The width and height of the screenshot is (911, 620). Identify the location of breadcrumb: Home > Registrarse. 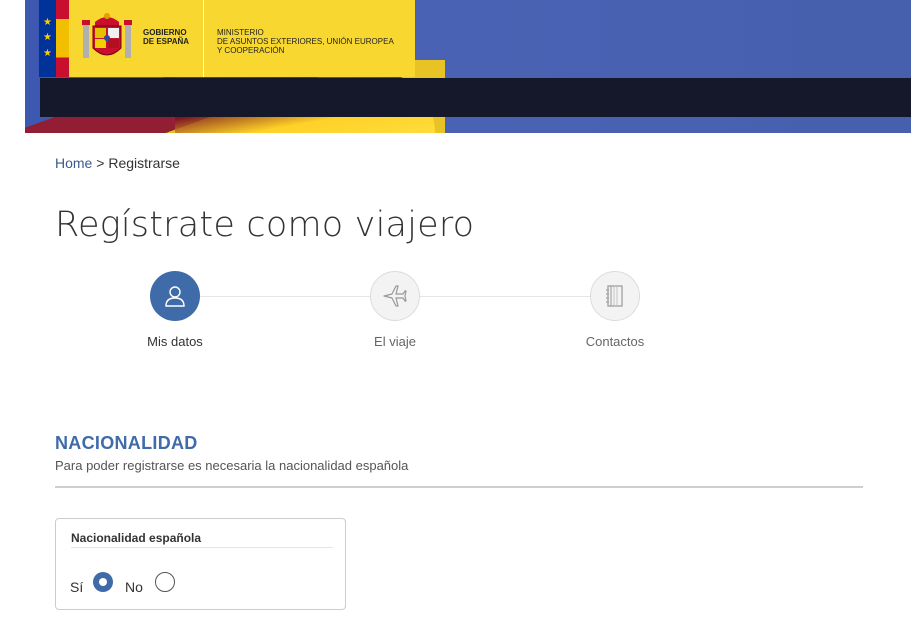
(117, 163).